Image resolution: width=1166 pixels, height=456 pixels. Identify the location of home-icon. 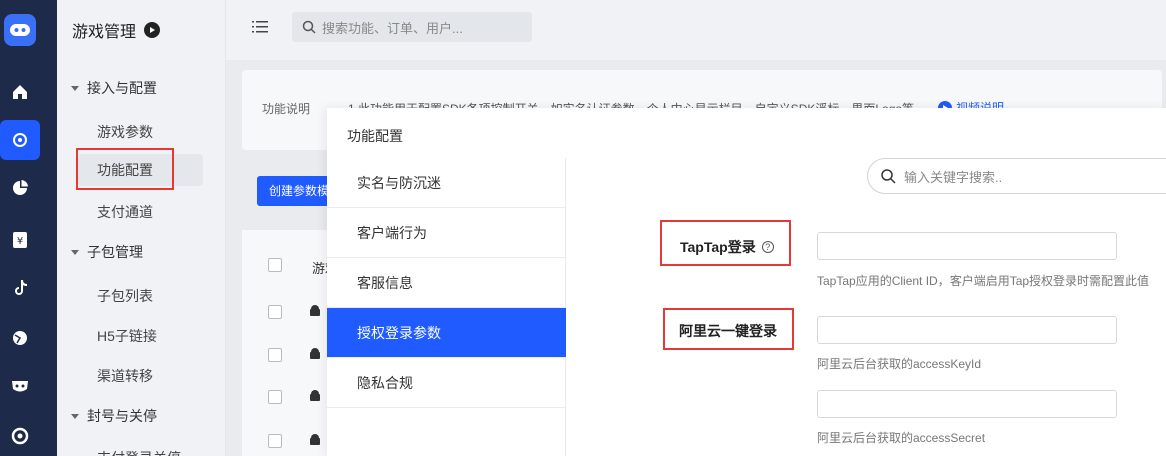
(20, 92).